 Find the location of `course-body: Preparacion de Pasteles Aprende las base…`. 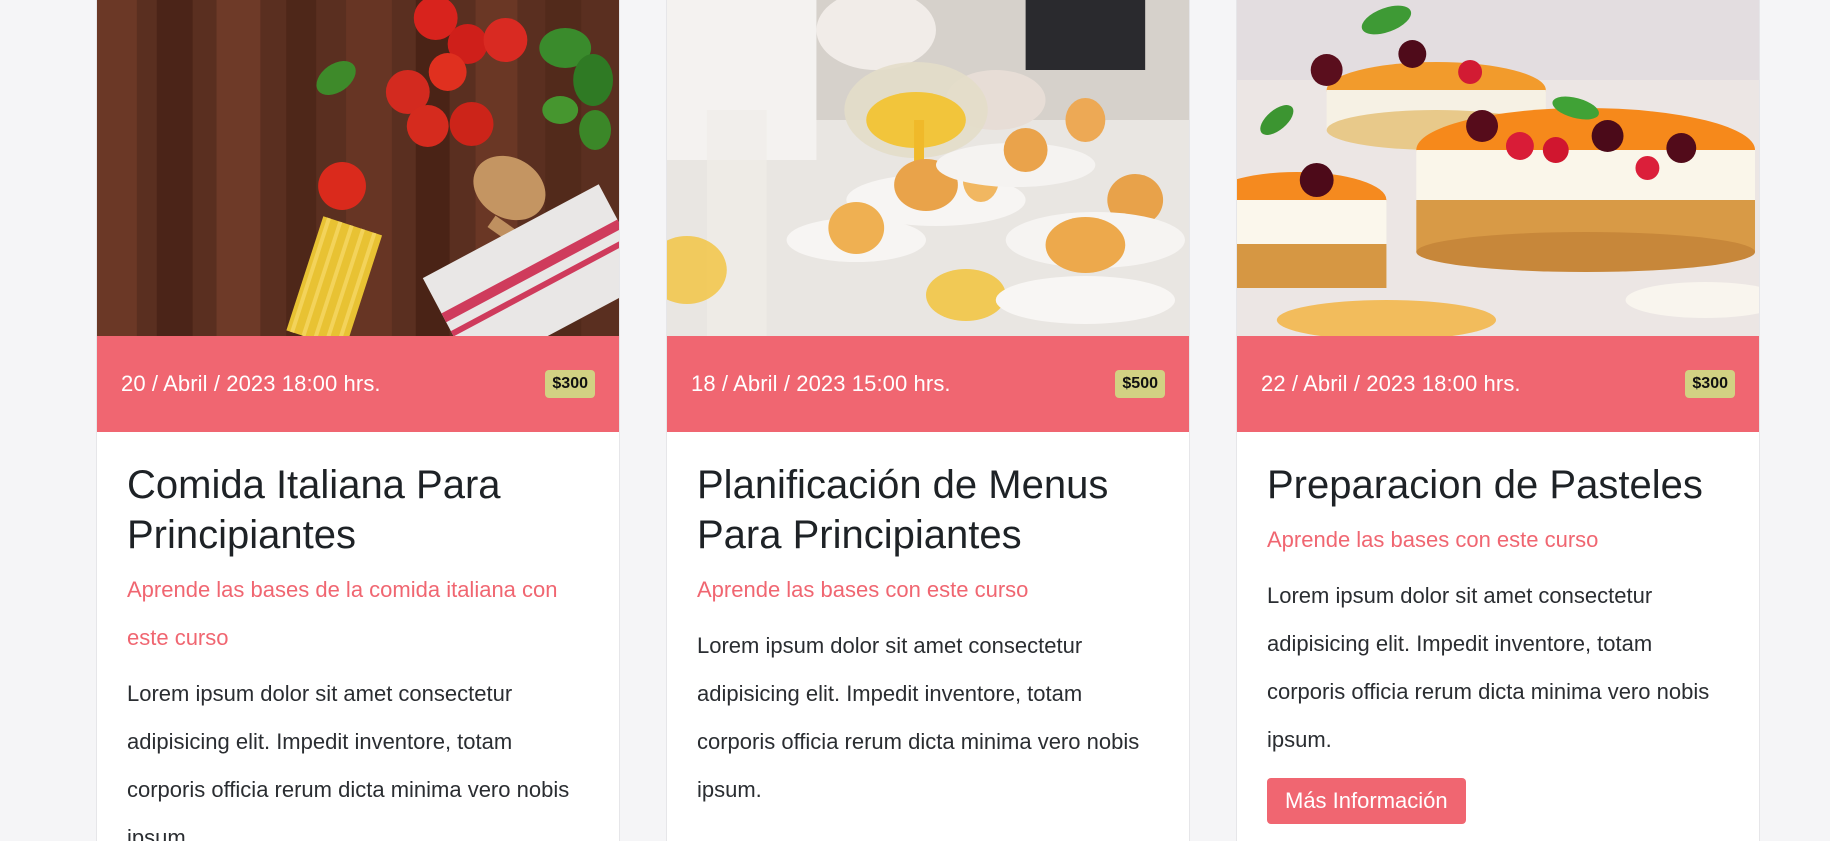

course-body: Preparacion de Pasteles Aprende las base… is located at coordinates (1498, 628).